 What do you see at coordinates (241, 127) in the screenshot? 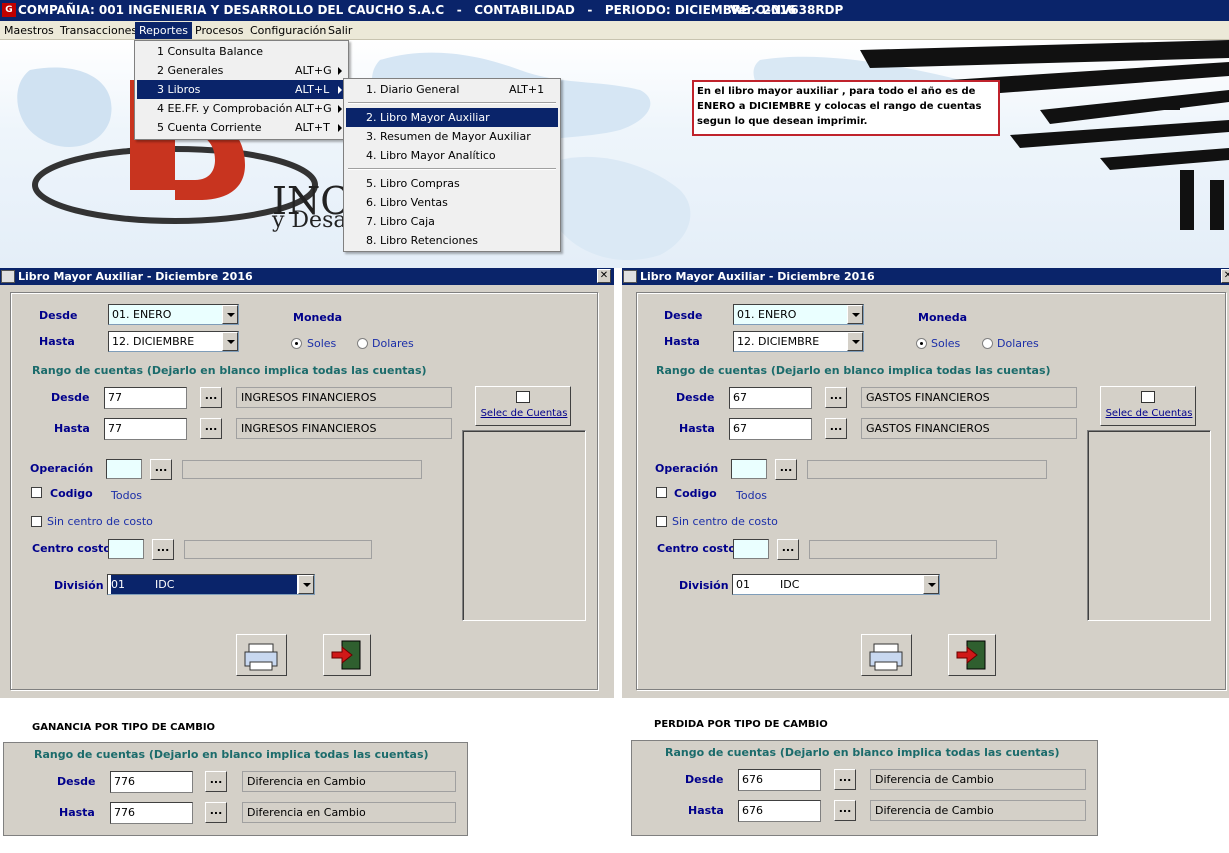
I see `menu-cuenta-corriente: 5 Cuenta Corriente ALT+T` at bounding box center [241, 127].